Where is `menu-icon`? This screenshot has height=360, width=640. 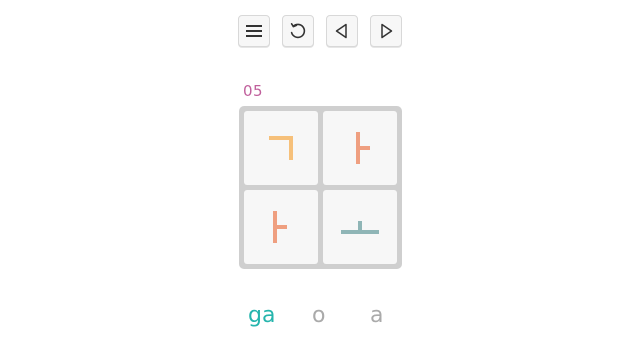
menu-icon is located at coordinates (254, 31).